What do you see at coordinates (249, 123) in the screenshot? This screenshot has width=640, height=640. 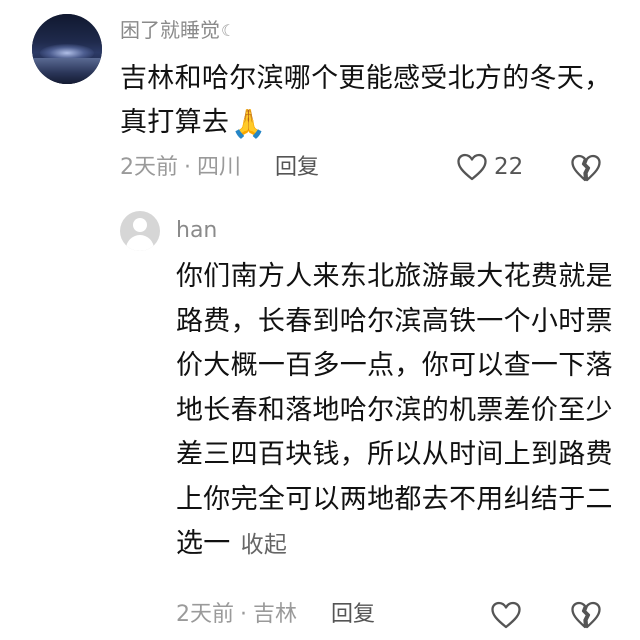 I see `praying-hands-icon: 🙏` at bounding box center [249, 123].